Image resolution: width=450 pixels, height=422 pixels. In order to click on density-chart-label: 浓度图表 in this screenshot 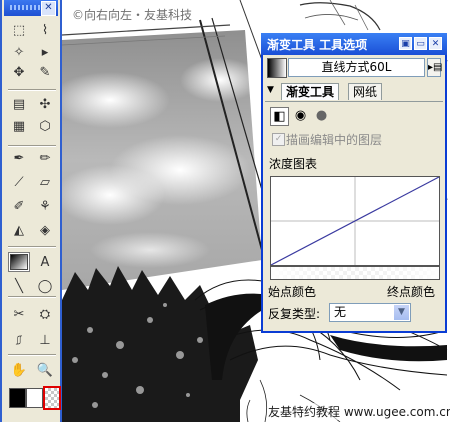, I will do `click(293, 164)`.